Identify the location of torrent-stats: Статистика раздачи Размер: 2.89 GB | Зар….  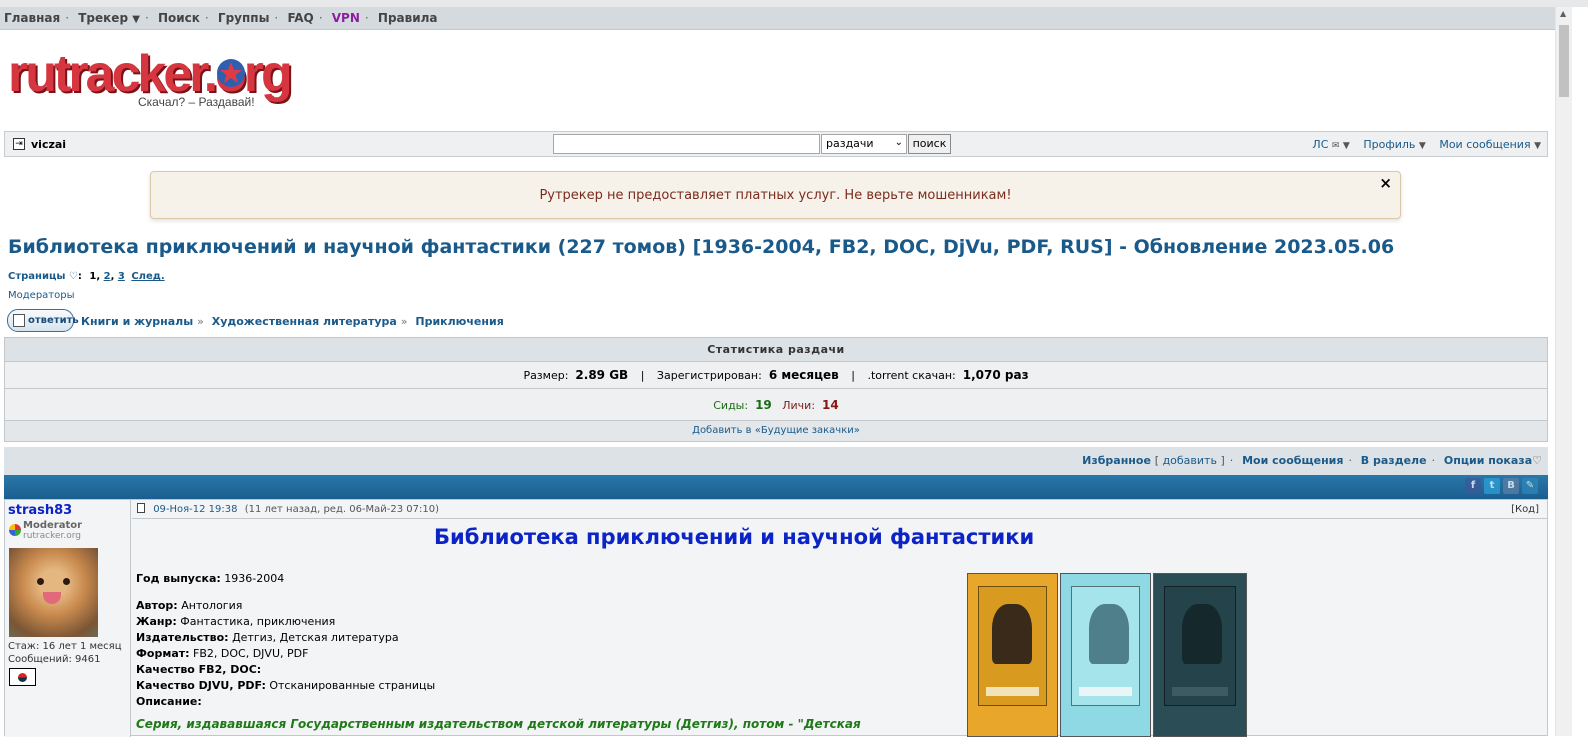
(776, 389).